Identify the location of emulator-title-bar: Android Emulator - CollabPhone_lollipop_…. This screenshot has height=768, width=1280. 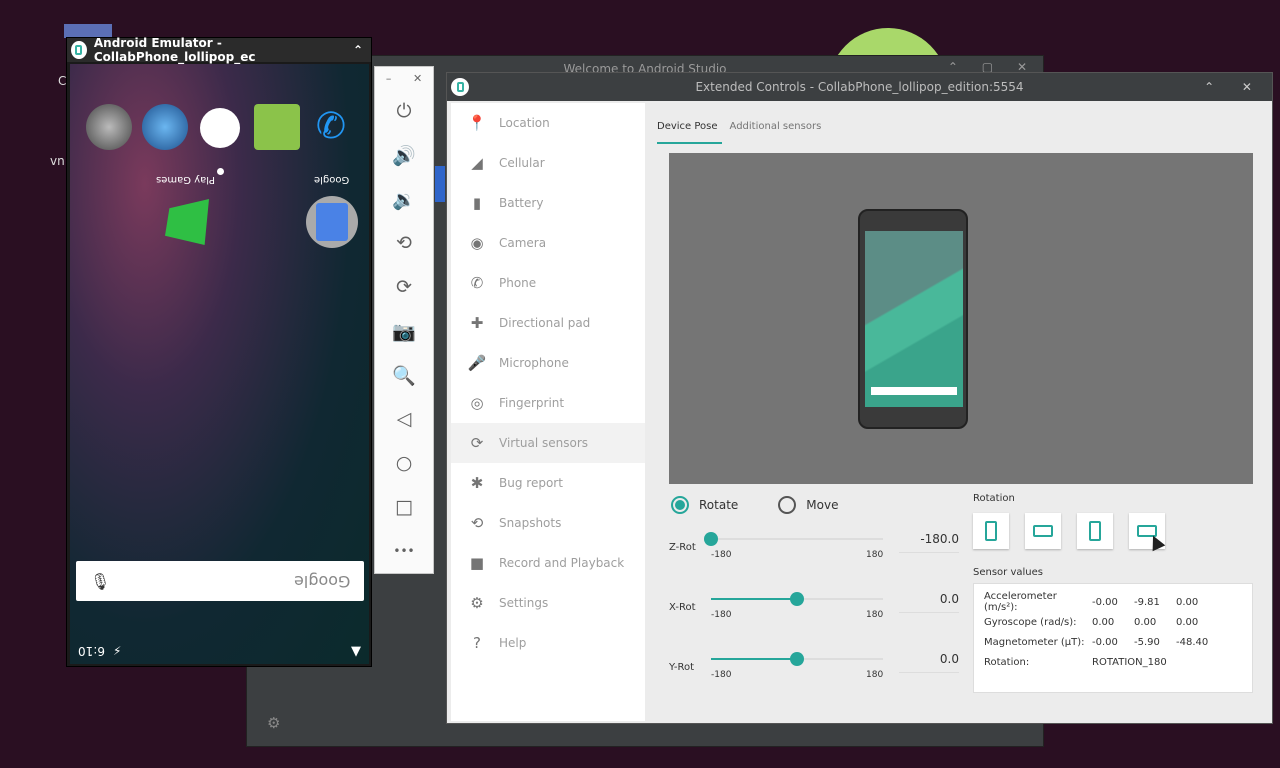
(219, 50).